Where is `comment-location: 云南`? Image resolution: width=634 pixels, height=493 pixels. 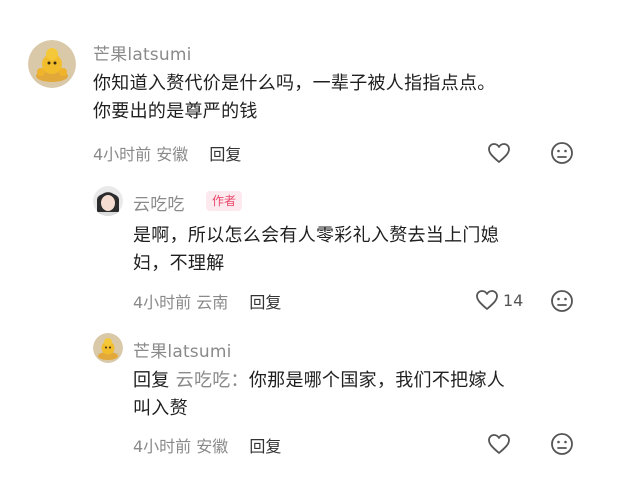 comment-location: 云南 is located at coordinates (212, 302).